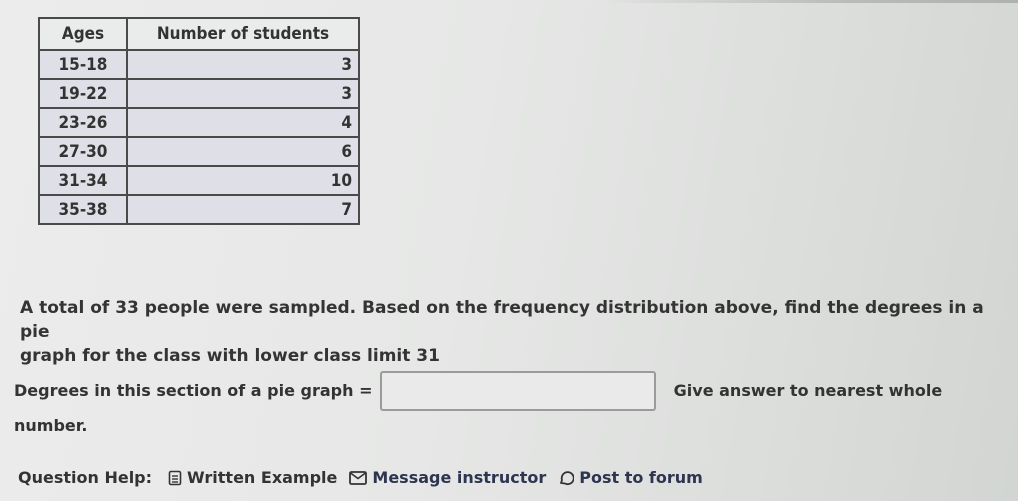 The width and height of the screenshot is (1018, 501). What do you see at coordinates (518, 391) in the screenshot?
I see `answer-input` at bounding box center [518, 391].